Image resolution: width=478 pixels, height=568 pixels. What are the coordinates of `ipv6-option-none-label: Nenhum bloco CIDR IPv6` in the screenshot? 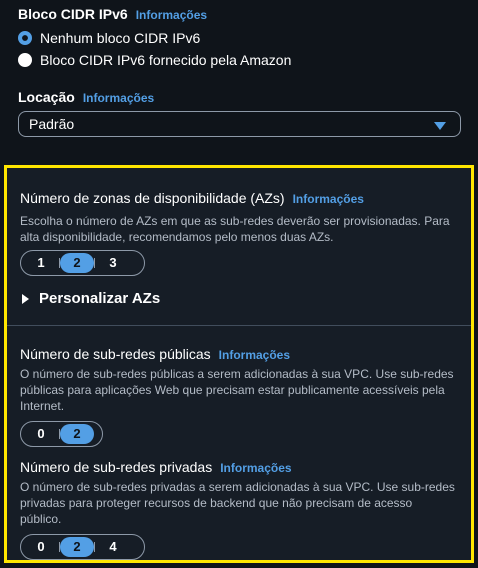 It's located at (120, 38).